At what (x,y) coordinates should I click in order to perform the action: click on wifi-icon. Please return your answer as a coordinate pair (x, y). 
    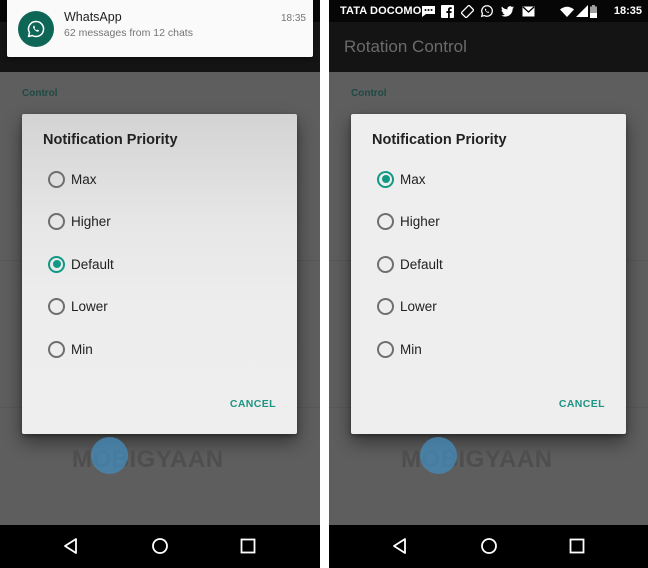
    Looking at the image, I should click on (567, 11).